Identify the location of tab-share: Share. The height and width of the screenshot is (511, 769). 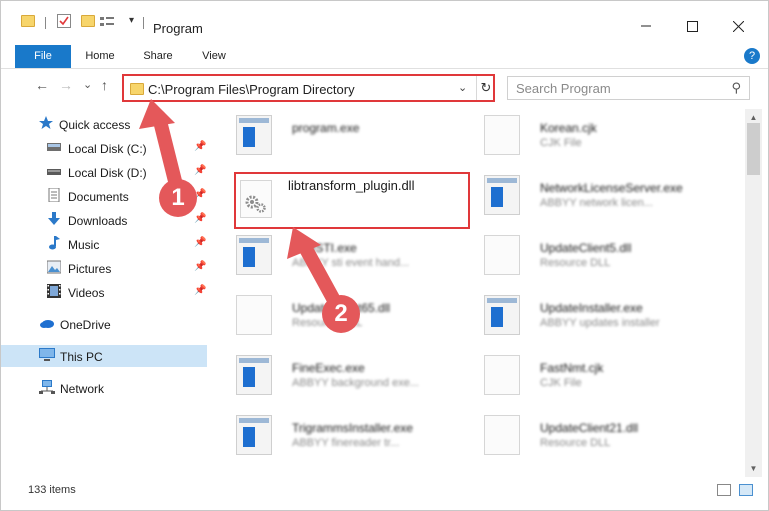
(158, 56).